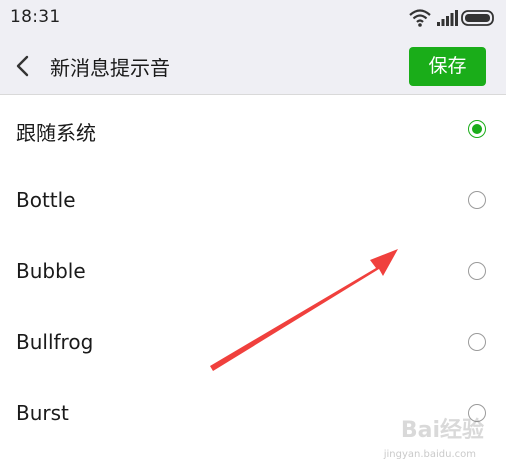 This screenshot has width=506, height=464. Describe the element at coordinates (35, 17) in the screenshot. I see `status-time: 18:31` at that location.